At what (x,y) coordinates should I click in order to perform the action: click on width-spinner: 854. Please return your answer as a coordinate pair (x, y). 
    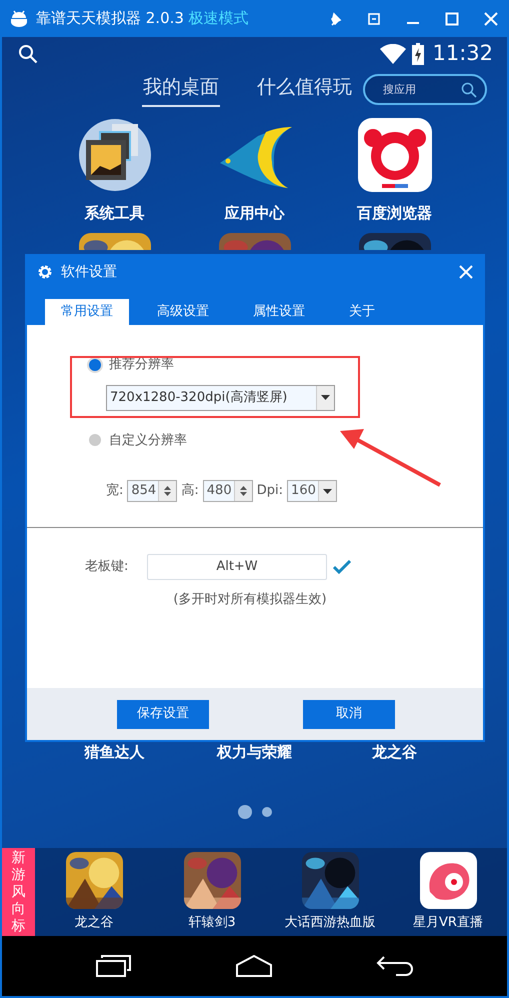
    Looking at the image, I should click on (152, 491).